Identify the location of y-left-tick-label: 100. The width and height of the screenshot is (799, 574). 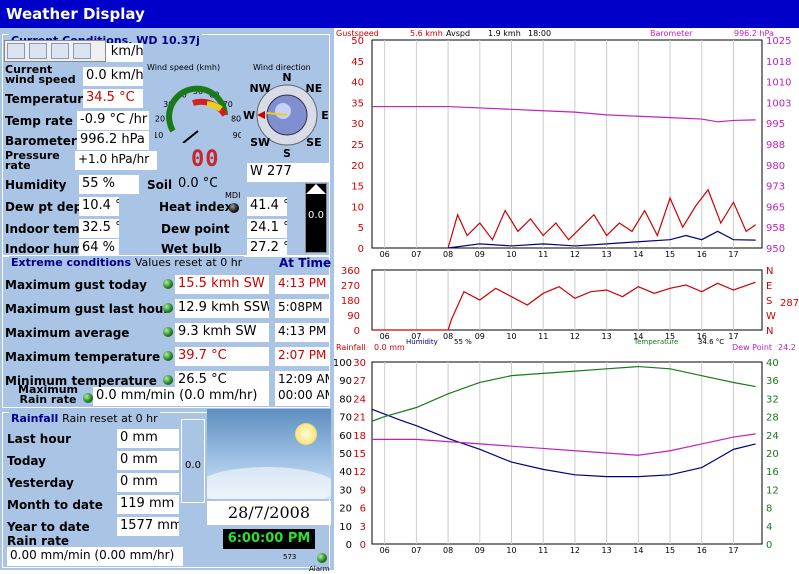
(343, 363).